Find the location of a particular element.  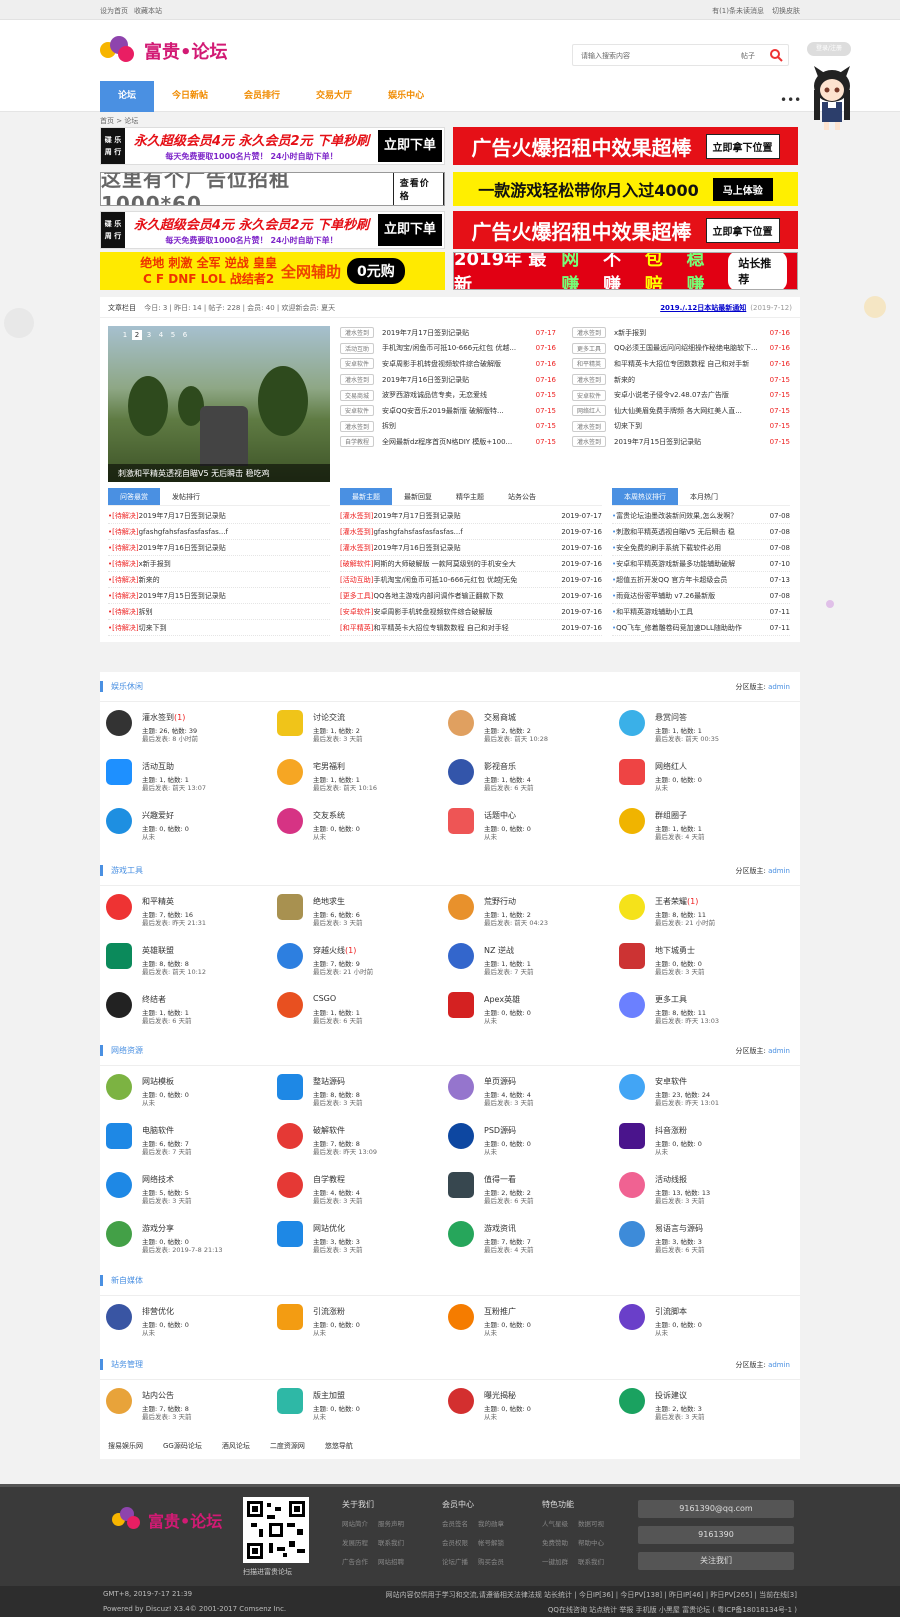

forum-item: 版主加盟 主题: 0, 帖数: 0 从未 is located at coordinates (362, 1408).